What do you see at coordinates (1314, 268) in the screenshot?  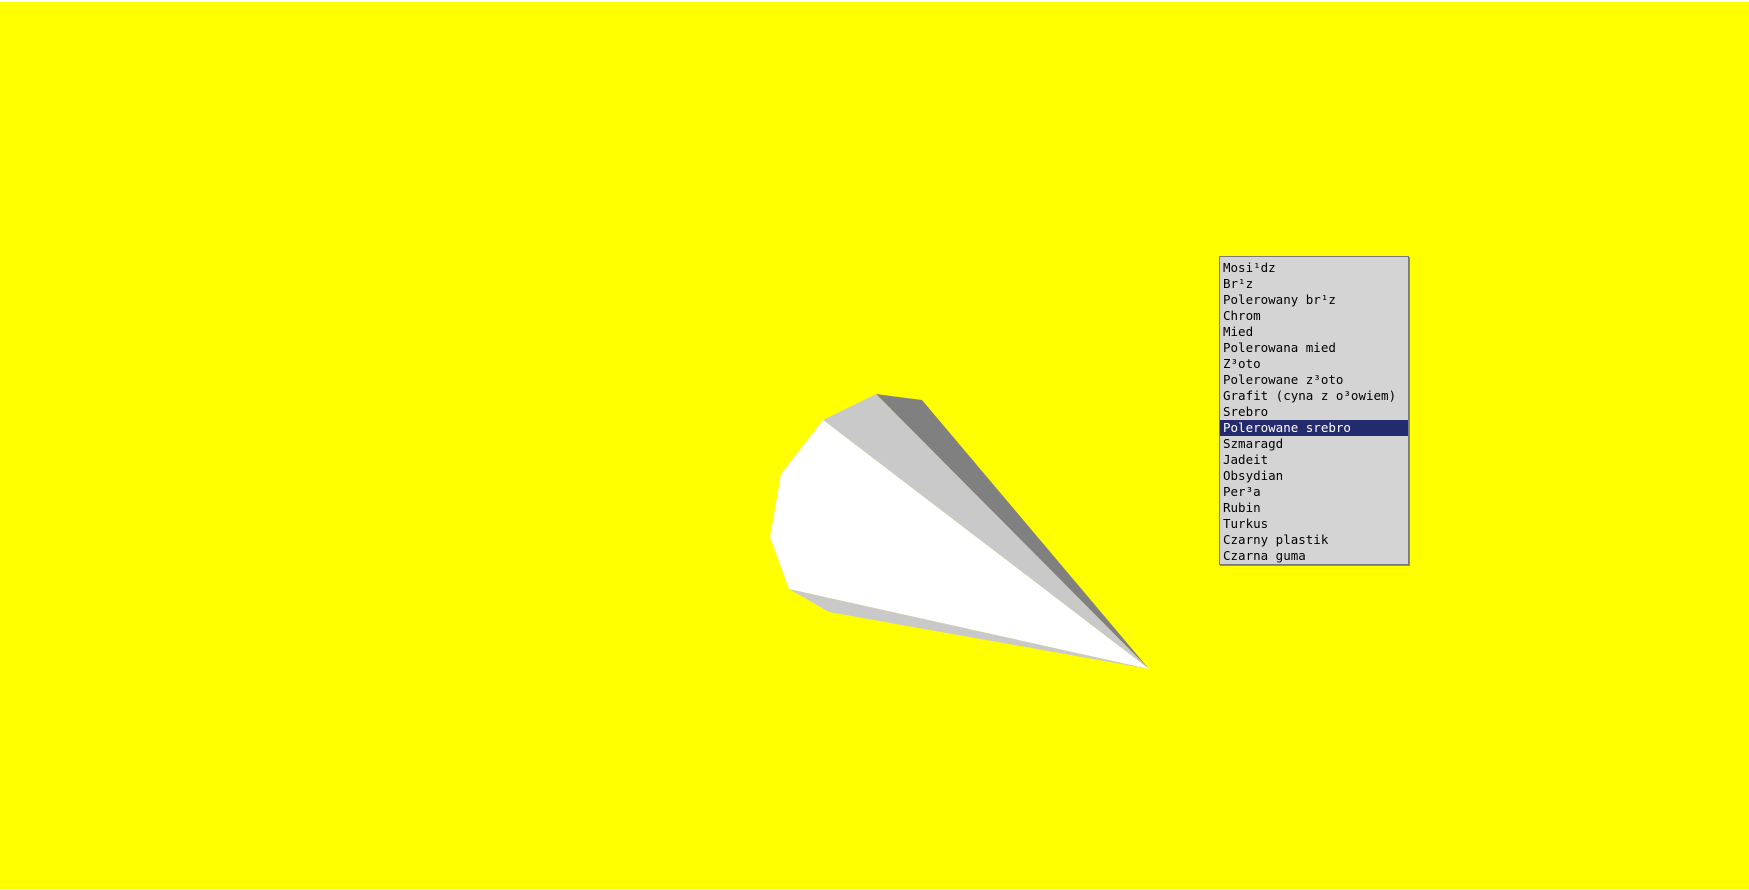 I see `material-menu-item: Mosi¹dz` at bounding box center [1314, 268].